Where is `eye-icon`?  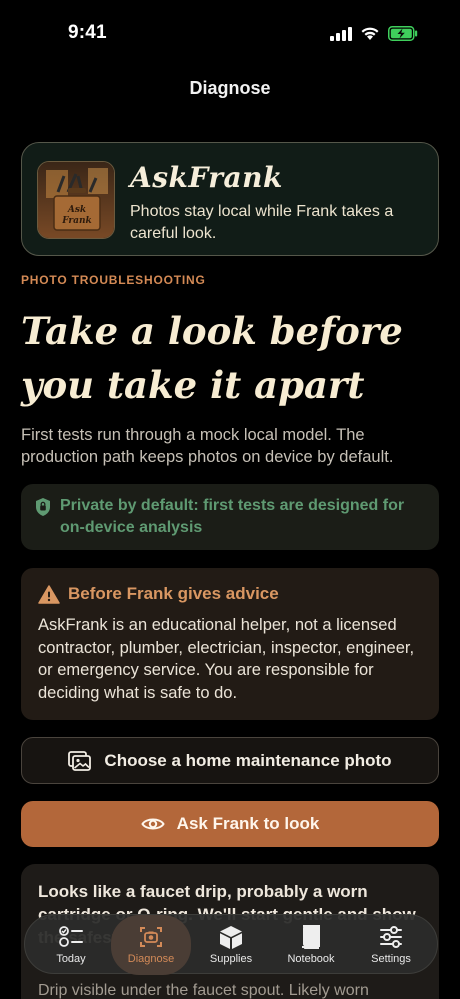 eye-icon is located at coordinates (153, 824).